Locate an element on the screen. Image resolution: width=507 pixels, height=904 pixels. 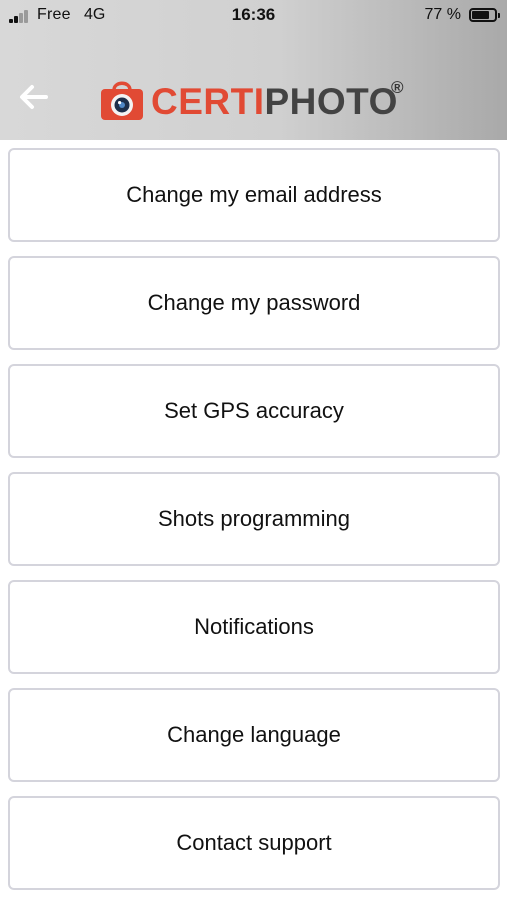
battery-icon is located at coordinates (484, 15).